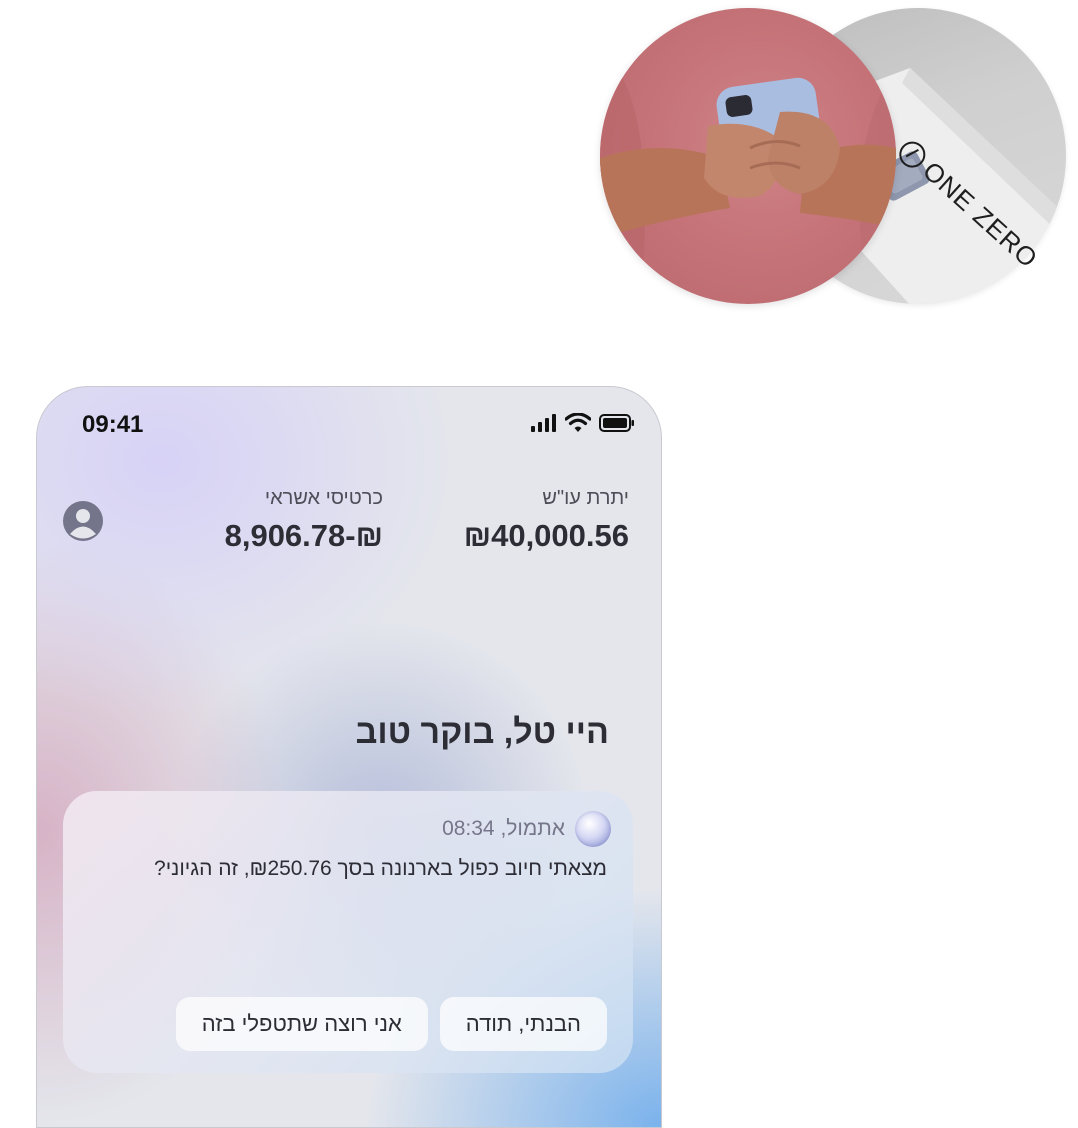 This screenshot has height=1128, width=1078. What do you see at coordinates (83, 523) in the screenshot?
I see `profile-icon` at bounding box center [83, 523].